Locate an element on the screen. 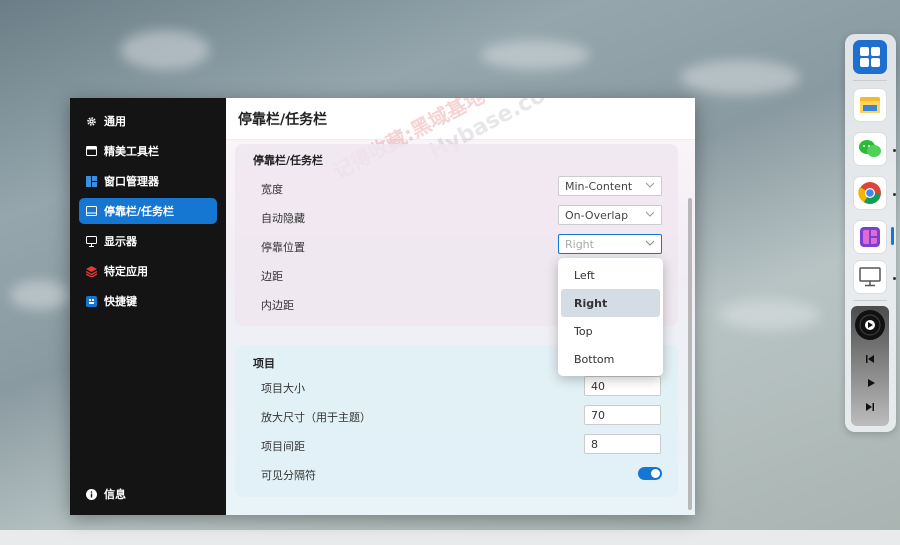 Image resolution: width=900 pixels, height=545 pixels. monitor-icon is located at coordinates (91, 241).